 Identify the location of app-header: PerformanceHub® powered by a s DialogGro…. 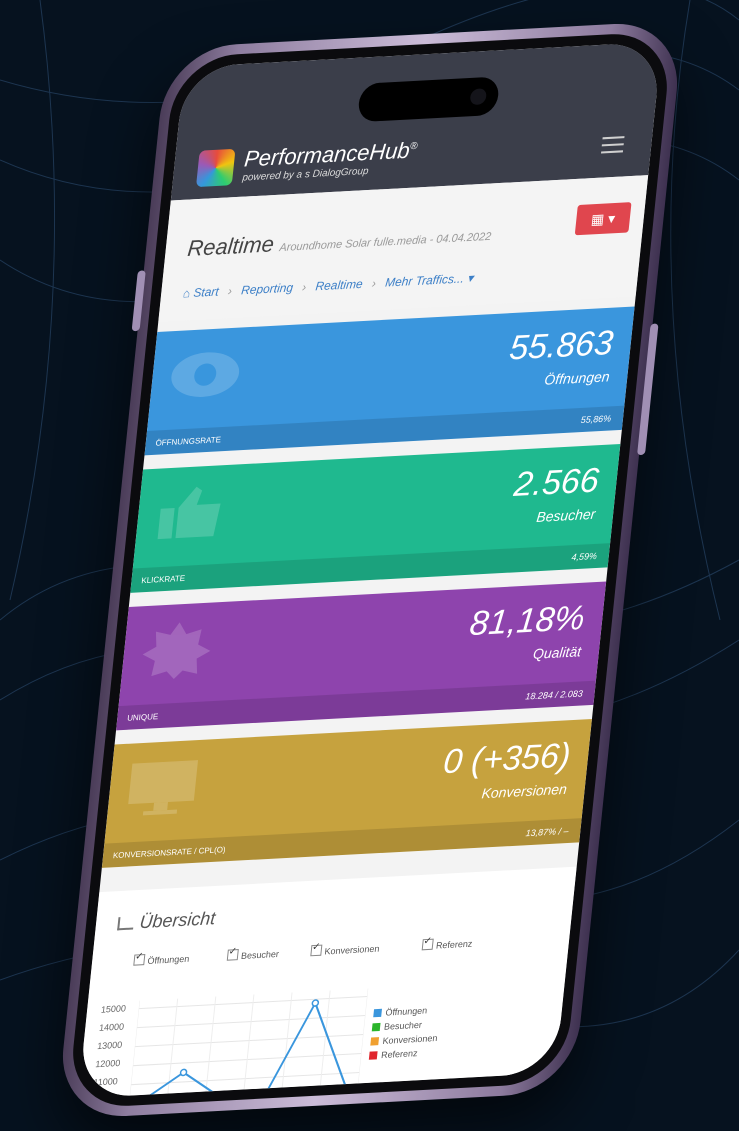
(416, 121).